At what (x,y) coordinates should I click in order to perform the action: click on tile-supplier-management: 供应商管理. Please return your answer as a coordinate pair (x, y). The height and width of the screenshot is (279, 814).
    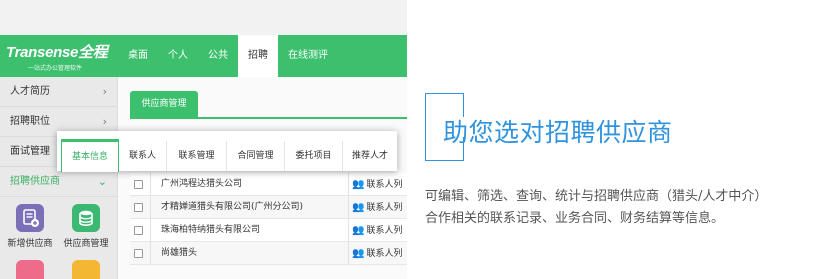
    Looking at the image, I should click on (86, 226).